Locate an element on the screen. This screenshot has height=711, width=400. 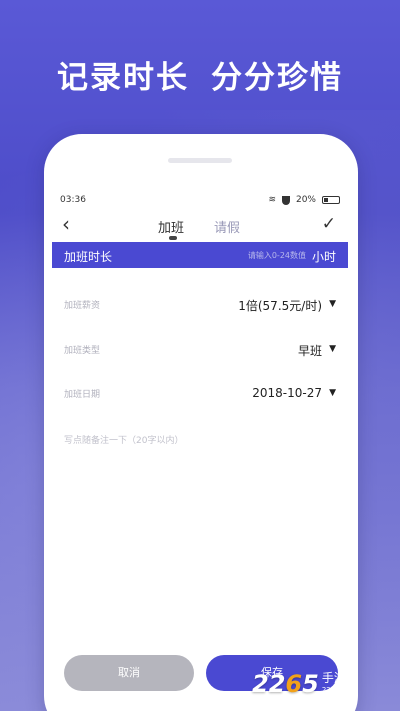
cancel-button: 取消 is located at coordinates (129, 673).